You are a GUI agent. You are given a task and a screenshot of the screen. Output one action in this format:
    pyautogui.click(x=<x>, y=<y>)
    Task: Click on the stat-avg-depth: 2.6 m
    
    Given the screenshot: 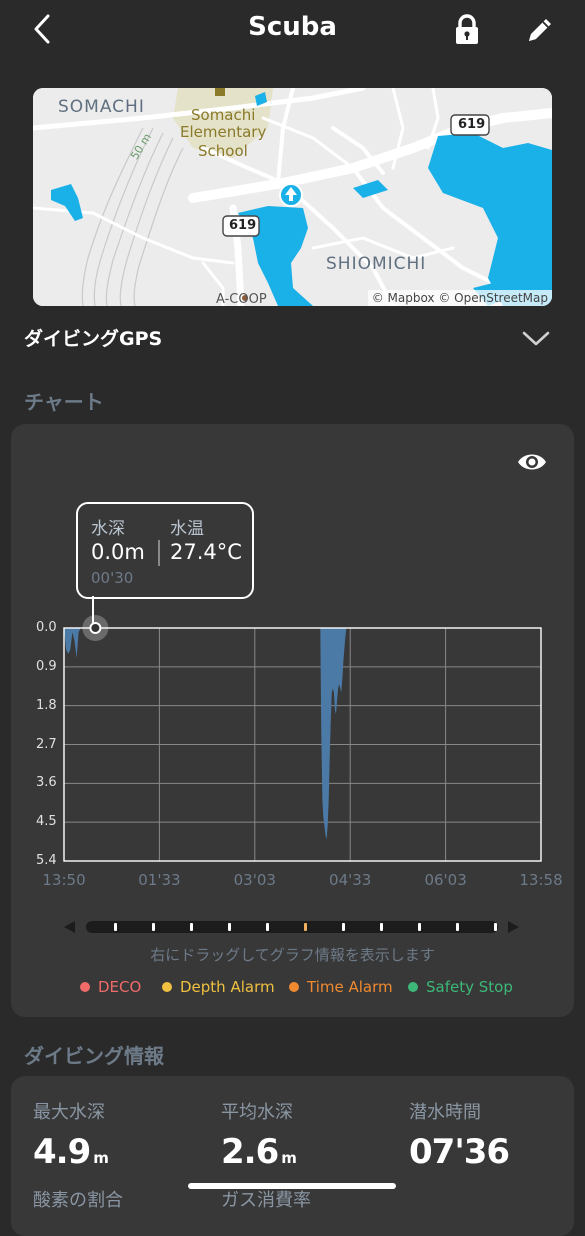 What is the action you would take?
    pyautogui.click(x=259, y=1152)
    